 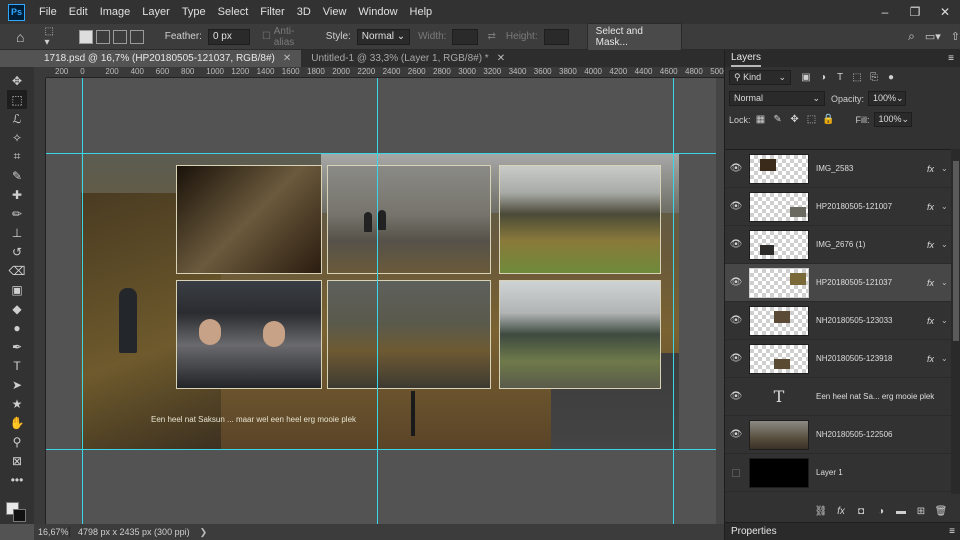 I want to click on menu-filter: Filter, so click(x=272, y=12).